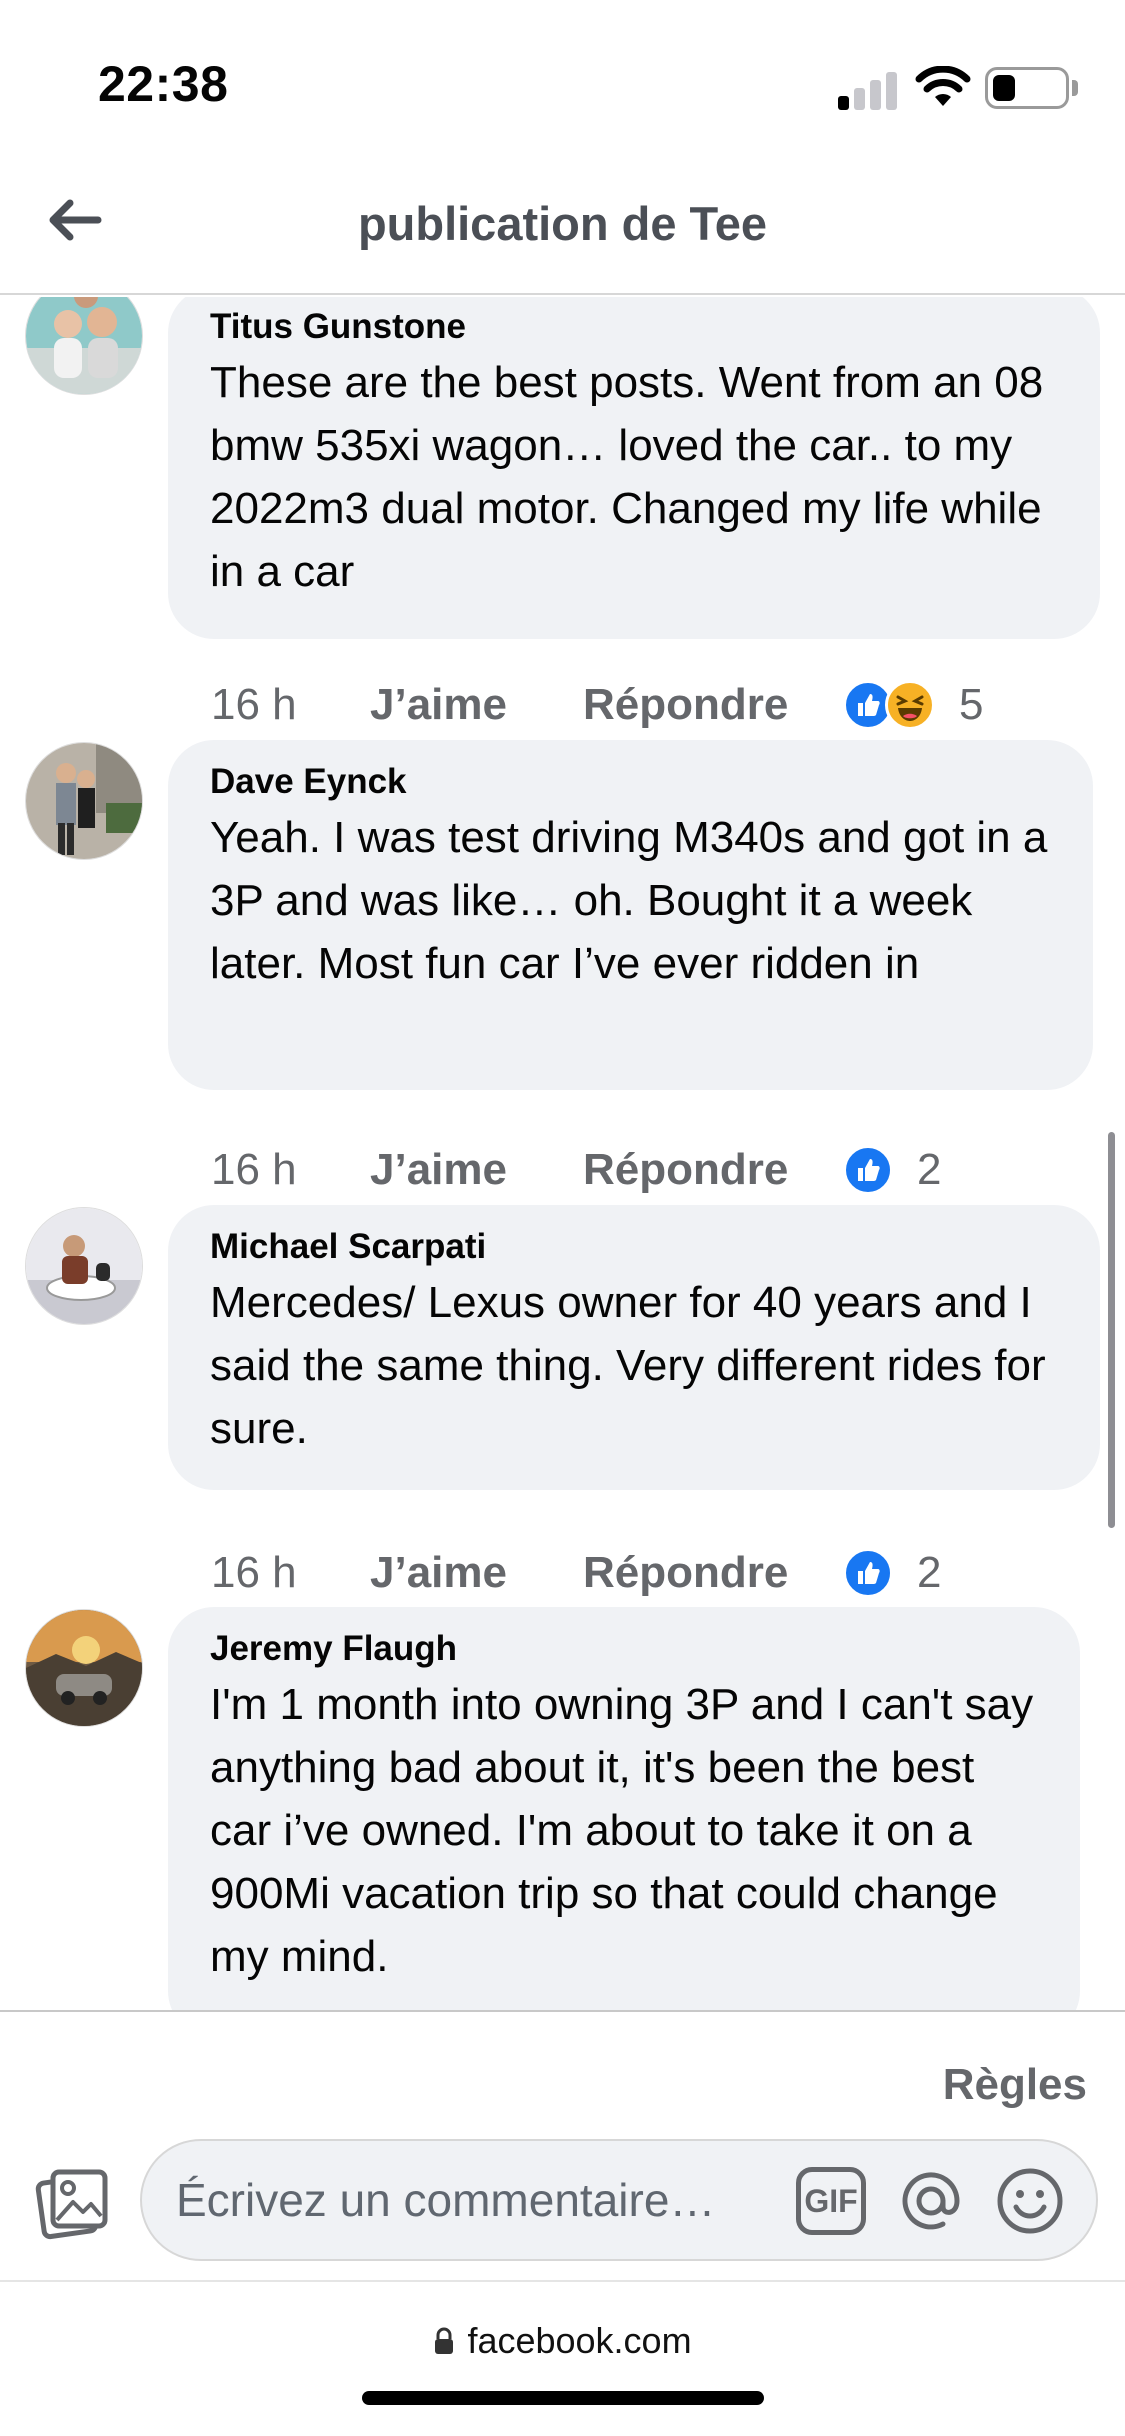 Image resolution: width=1125 pixels, height=2436 pixels. I want to click on gif-button: GIF, so click(831, 2201).